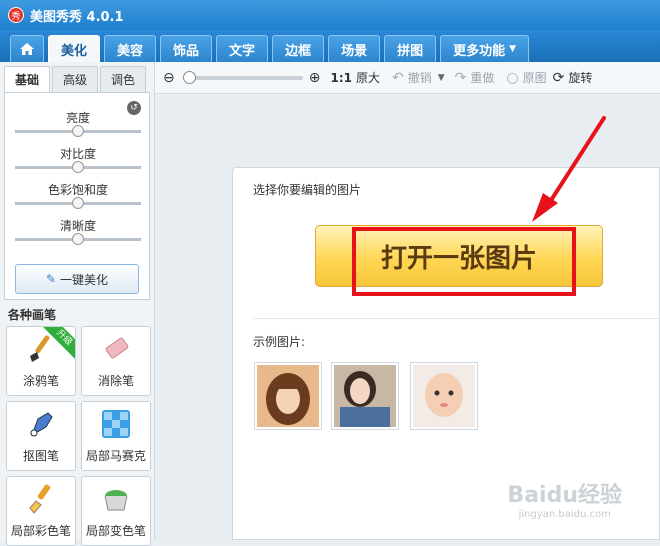 The image size is (660, 546). I want to click on brightness-label: 亮度, so click(77, 118).